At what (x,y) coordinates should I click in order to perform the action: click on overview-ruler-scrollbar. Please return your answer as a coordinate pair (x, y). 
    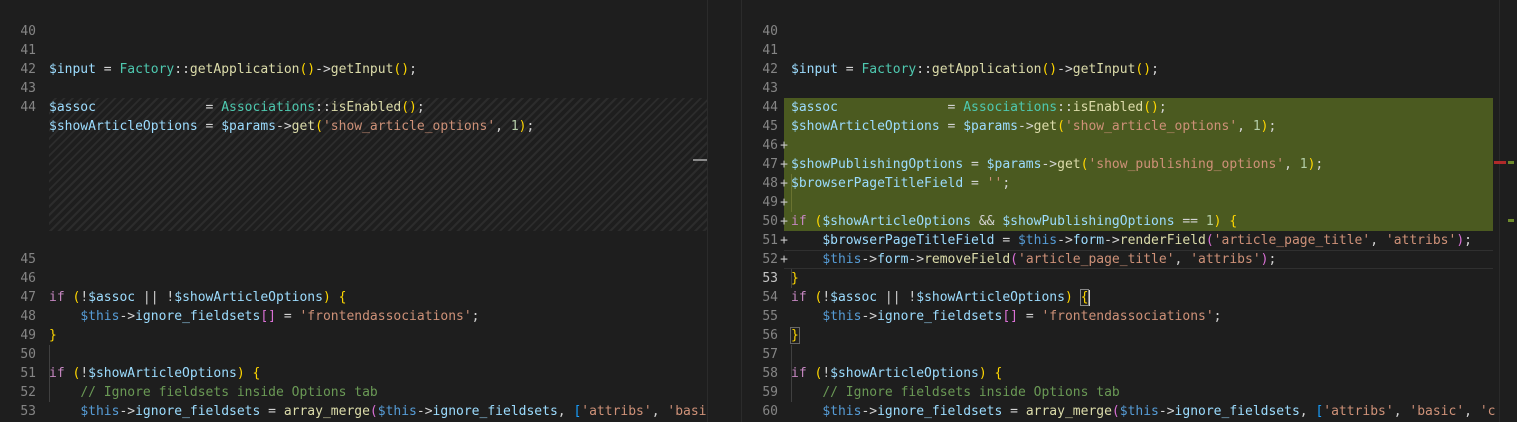
    Looking at the image, I should click on (1505, 211).